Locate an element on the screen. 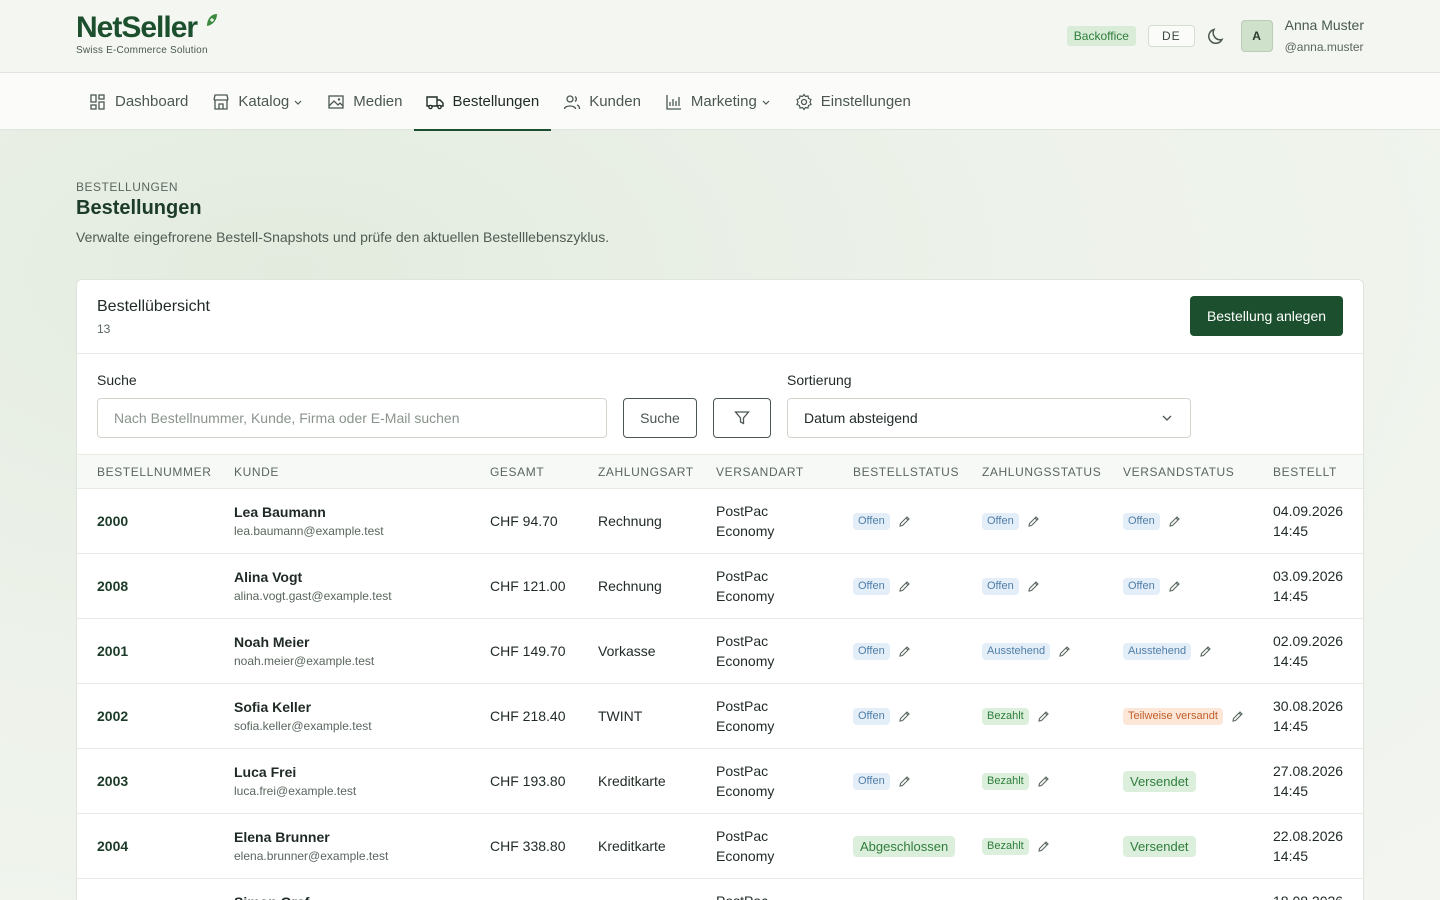  customer-name: Lea Baumann is located at coordinates (280, 512).